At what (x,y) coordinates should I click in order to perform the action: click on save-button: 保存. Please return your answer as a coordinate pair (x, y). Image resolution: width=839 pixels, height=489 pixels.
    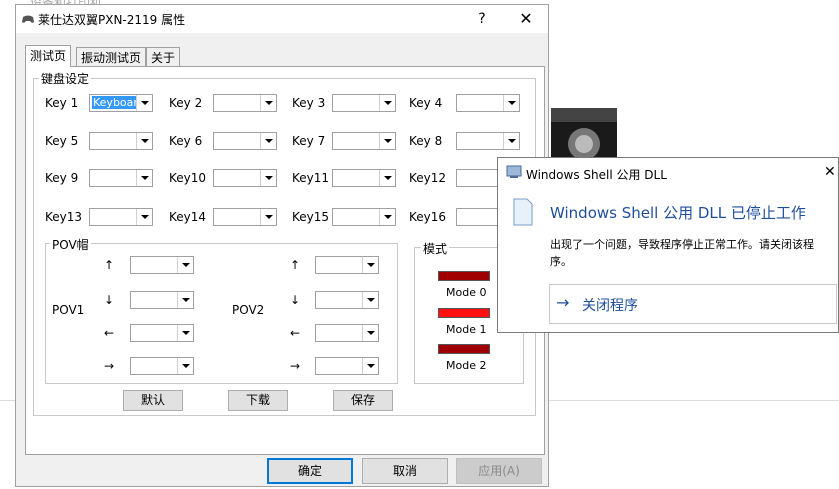
    Looking at the image, I should click on (363, 400).